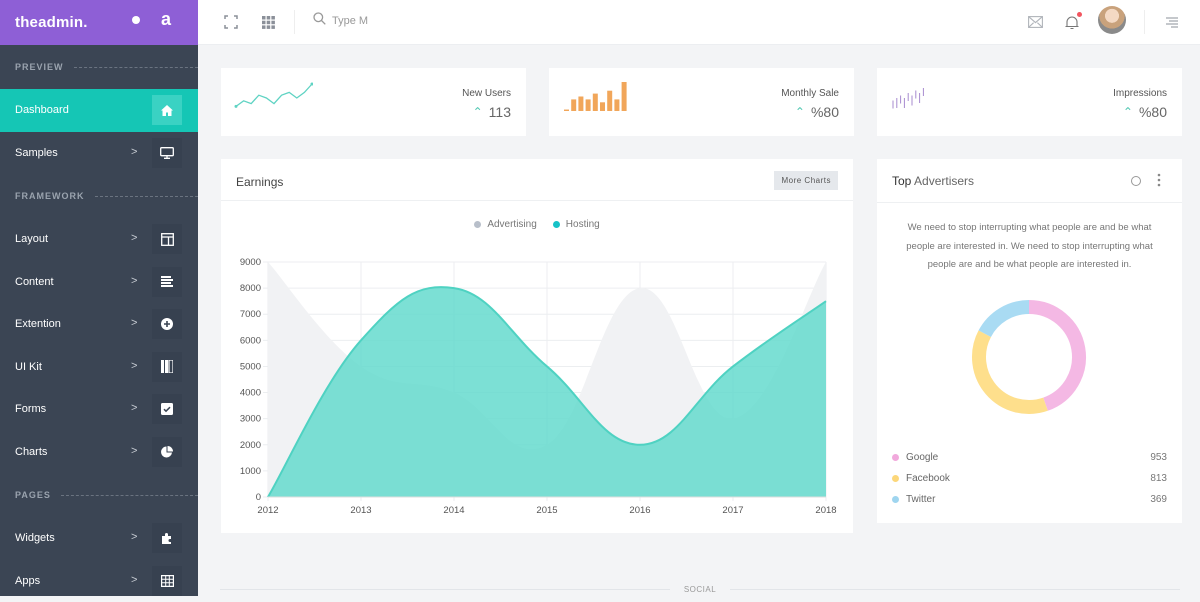  I want to click on menu-section-header: FRAMEWORK, so click(99, 196).